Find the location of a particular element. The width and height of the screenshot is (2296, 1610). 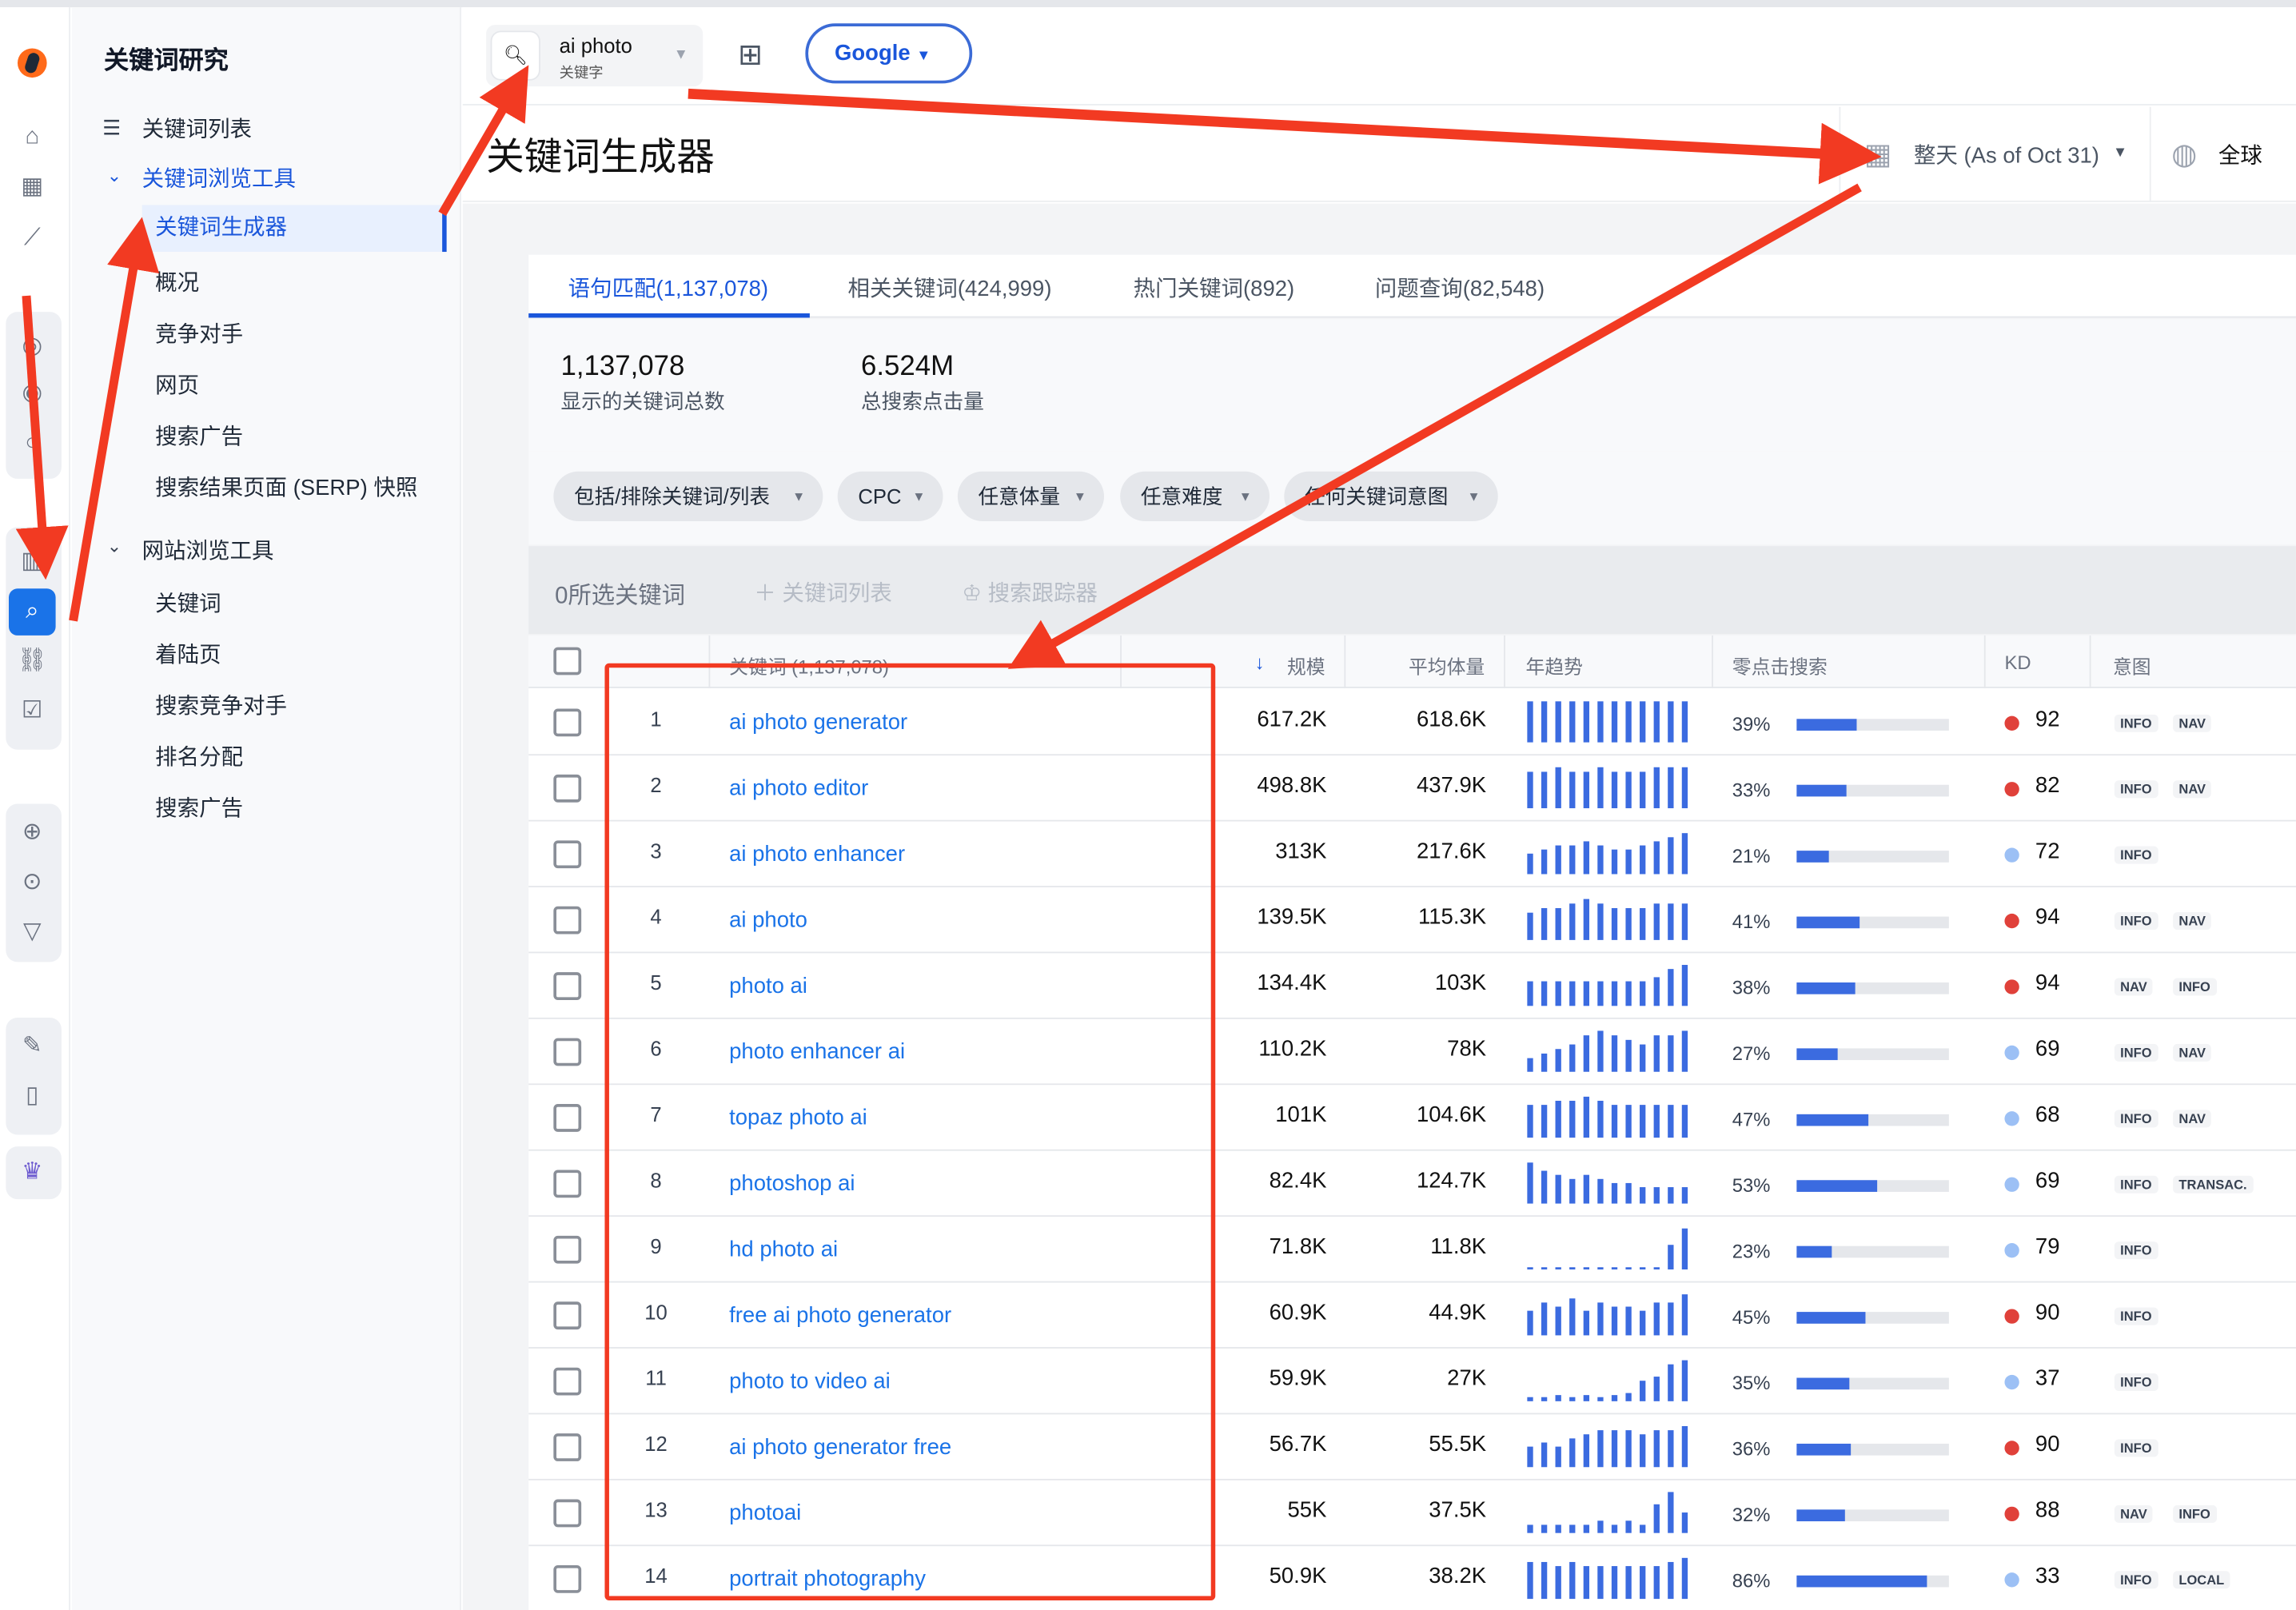

add-compare-icon: ⊞ is located at coordinates (750, 55).